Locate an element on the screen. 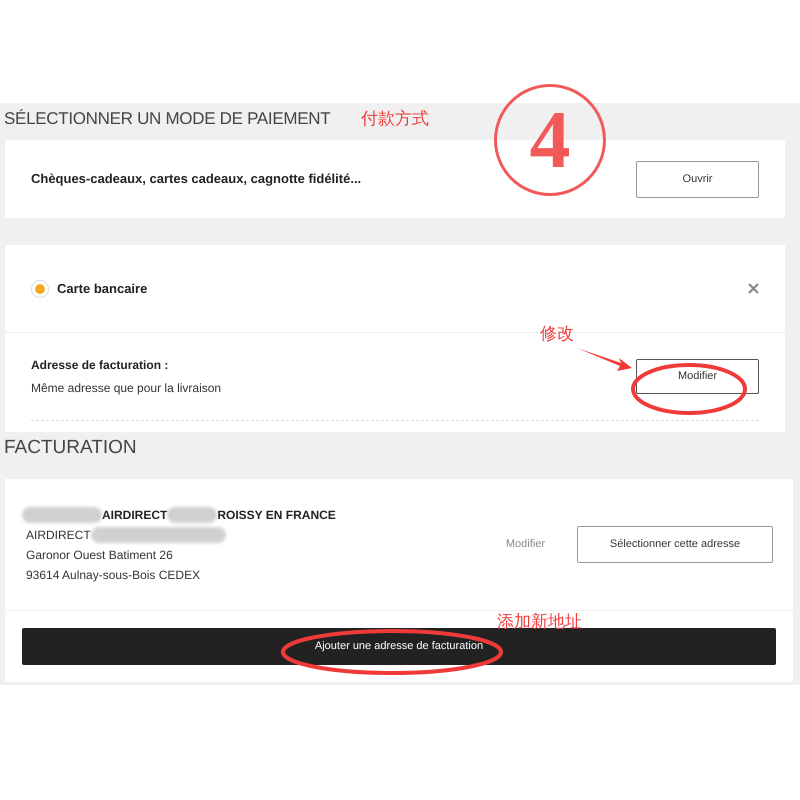  redaction-blur is located at coordinates (192, 514).